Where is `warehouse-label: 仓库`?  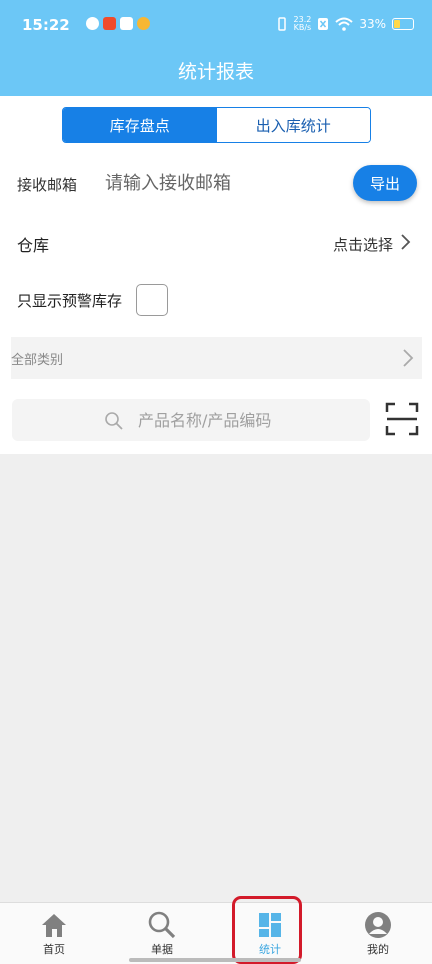 warehouse-label: 仓库 is located at coordinates (33, 245).